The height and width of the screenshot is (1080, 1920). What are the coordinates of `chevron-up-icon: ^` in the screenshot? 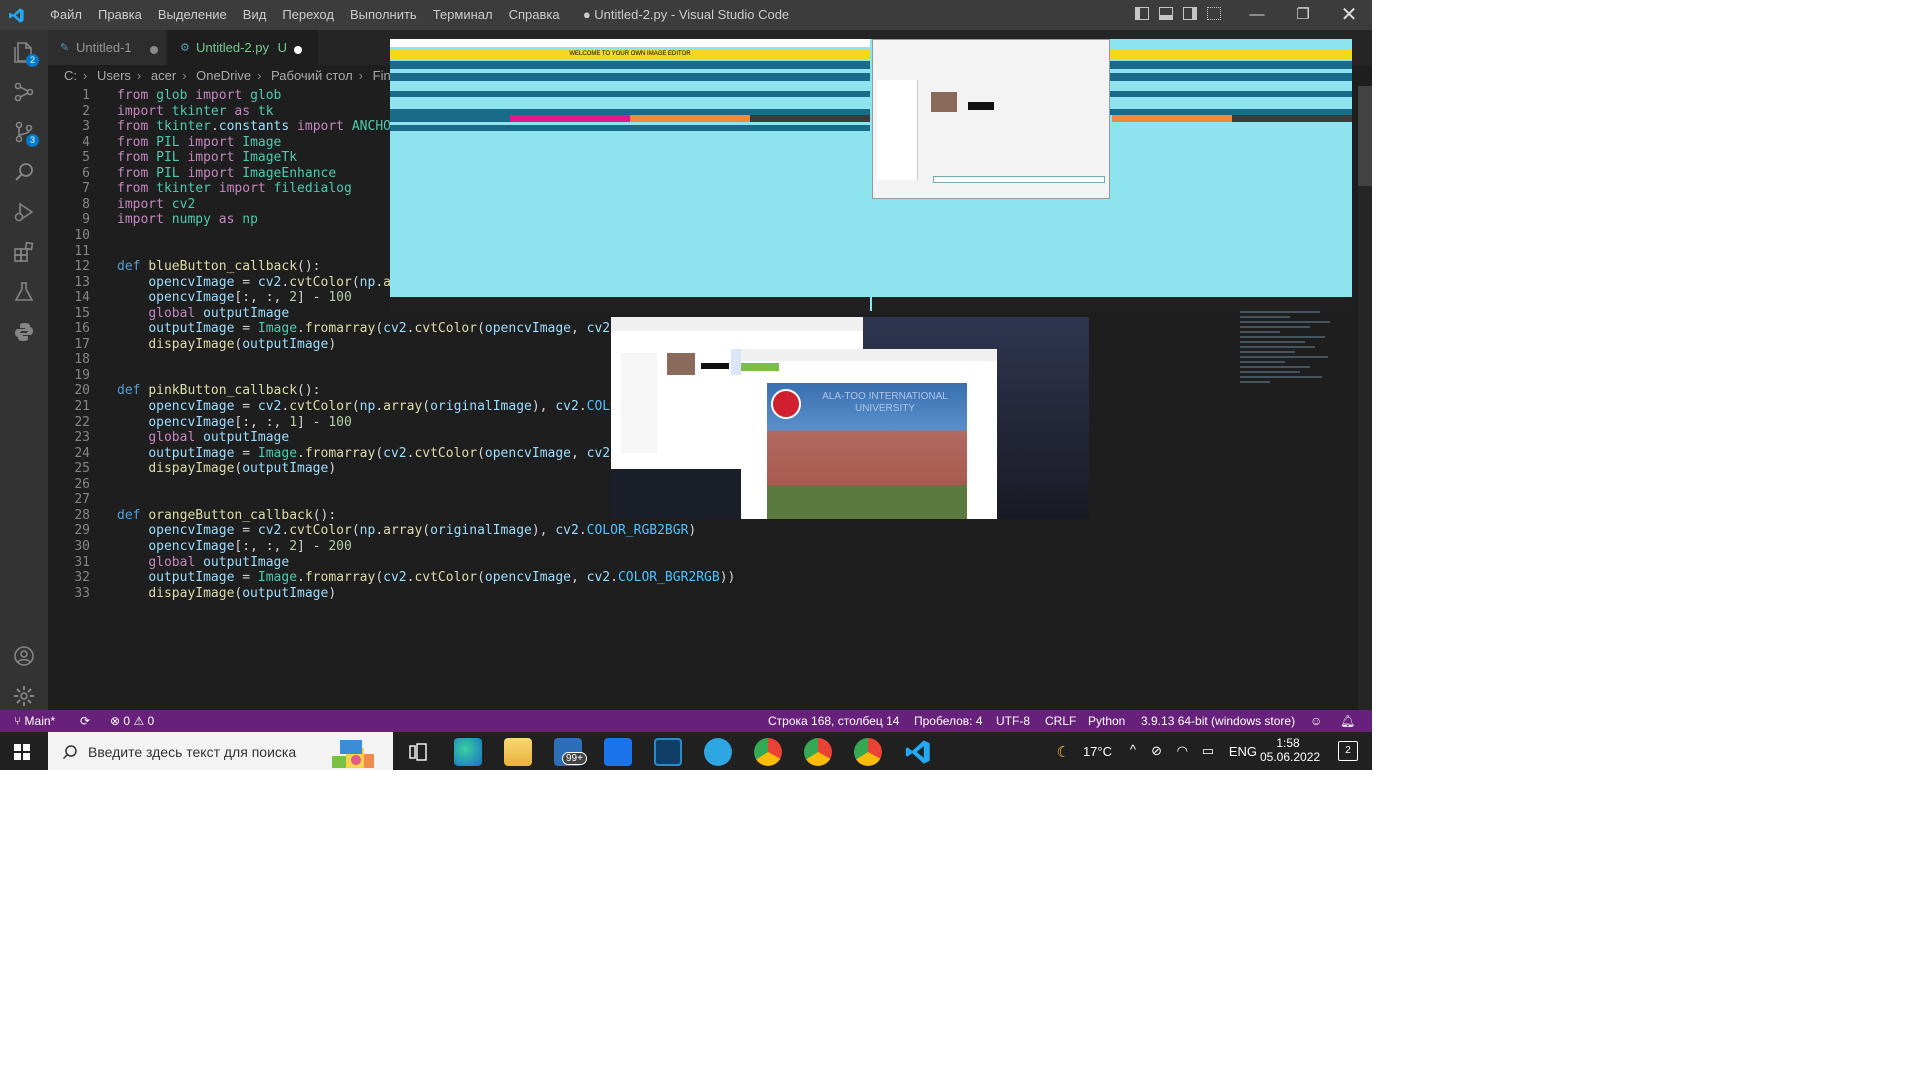 It's located at (1133, 749).